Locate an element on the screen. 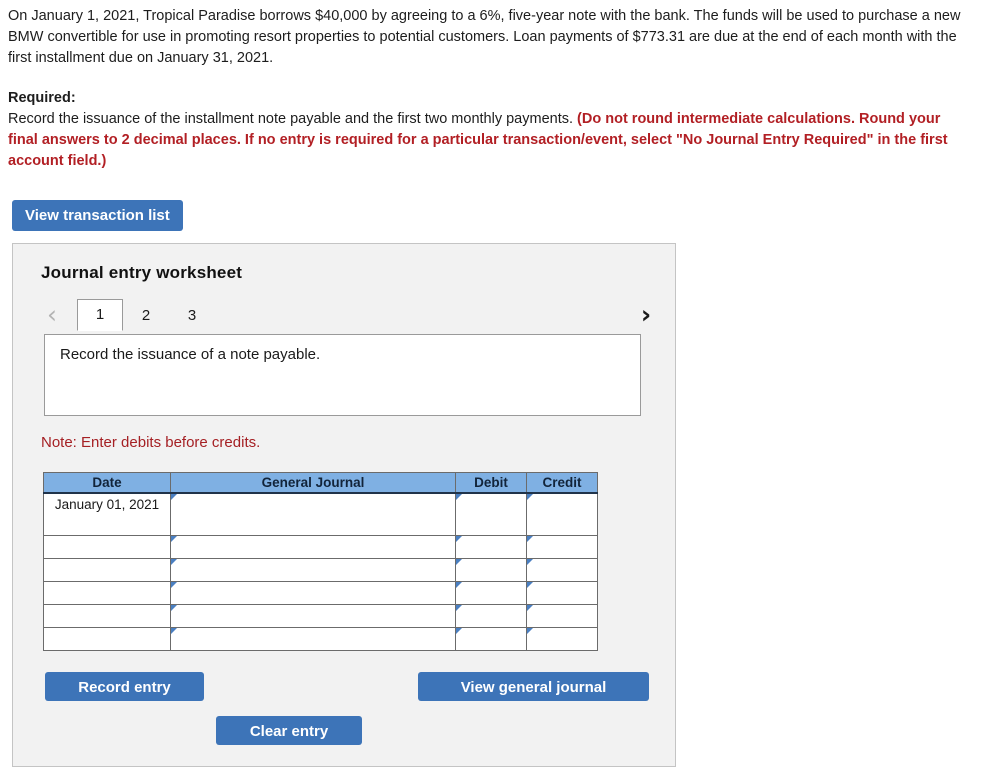 The width and height of the screenshot is (982, 784). view-general-journal-button: View general journal is located at coordinates (533, 686).